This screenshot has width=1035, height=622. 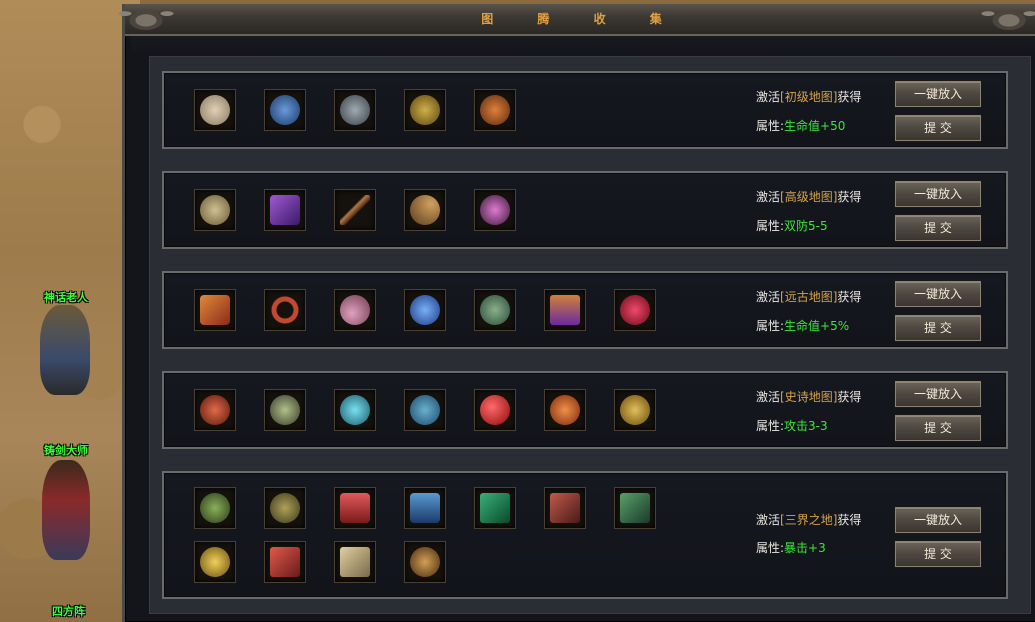 I want to click on green-serpent-icon, so click(x=215, y=508).